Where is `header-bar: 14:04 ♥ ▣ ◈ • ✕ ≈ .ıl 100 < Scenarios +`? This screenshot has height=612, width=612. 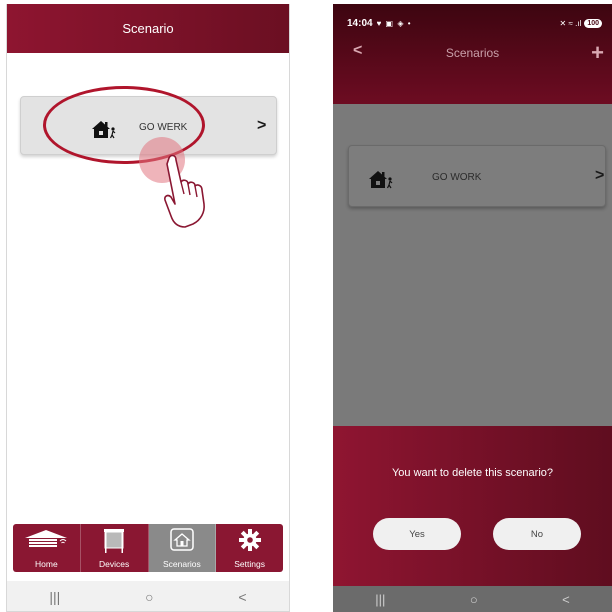
header-bar: 14:04 ♥ ▣ ◈ • ✕ ≈ .ıl 100 < Scenarios + is located at coordinates (472, 54).